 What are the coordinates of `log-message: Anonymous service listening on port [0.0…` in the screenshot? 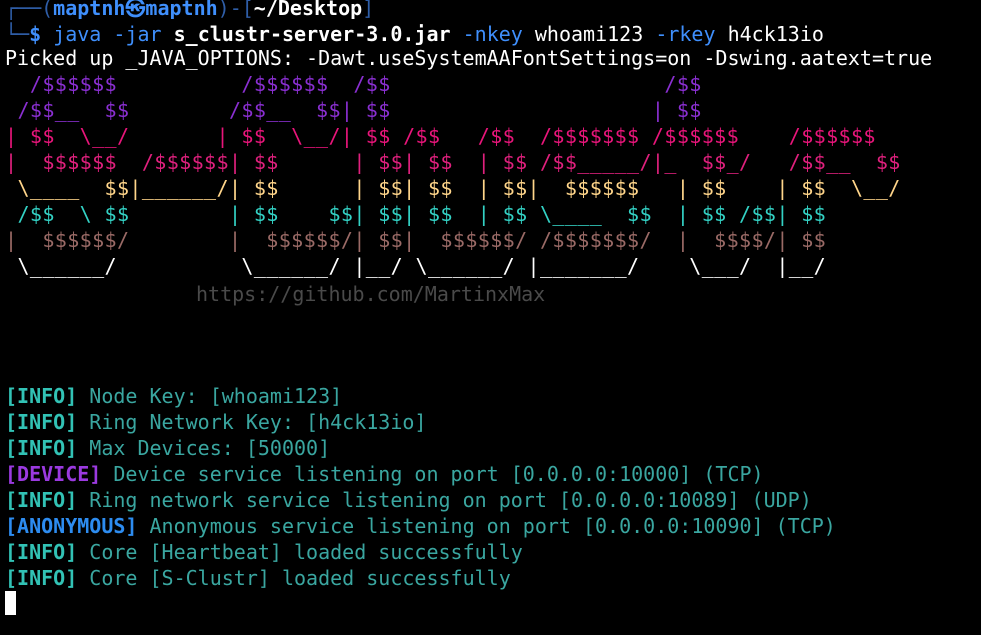 It's located at (492, 526).